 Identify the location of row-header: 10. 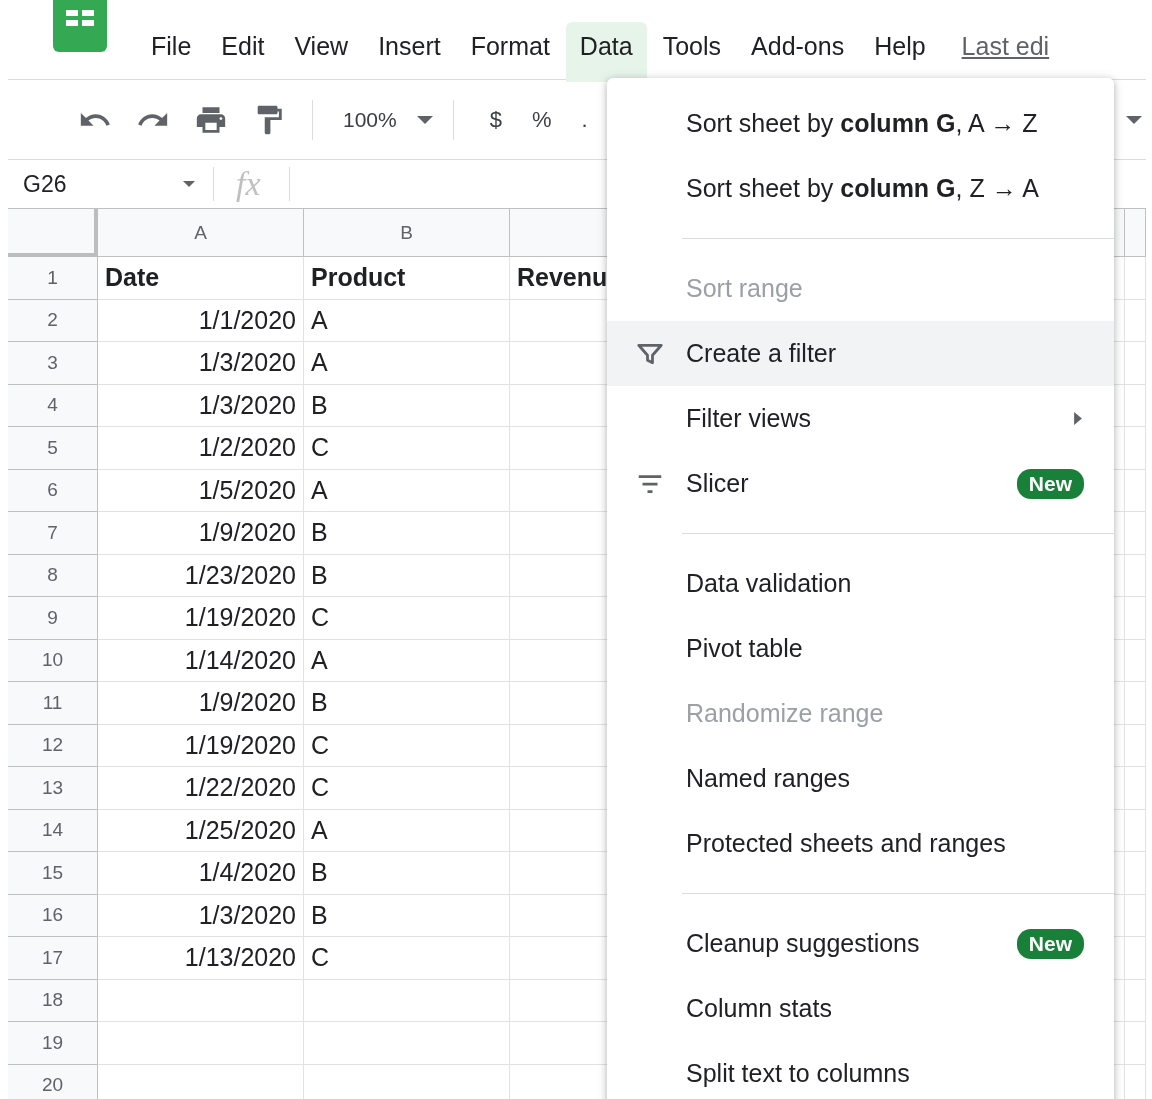
(53, 660).